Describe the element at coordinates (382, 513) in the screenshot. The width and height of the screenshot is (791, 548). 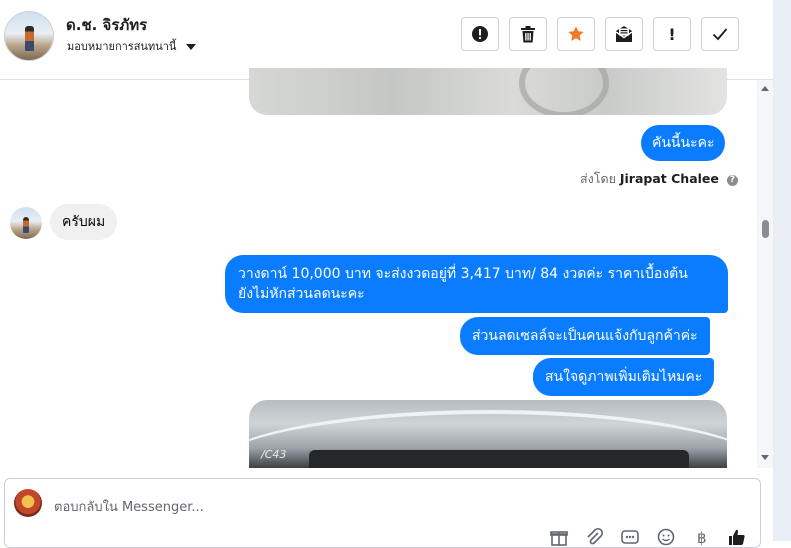
I see `reply-composer: ตอบกลับใน Messenger... ฿` at that location.